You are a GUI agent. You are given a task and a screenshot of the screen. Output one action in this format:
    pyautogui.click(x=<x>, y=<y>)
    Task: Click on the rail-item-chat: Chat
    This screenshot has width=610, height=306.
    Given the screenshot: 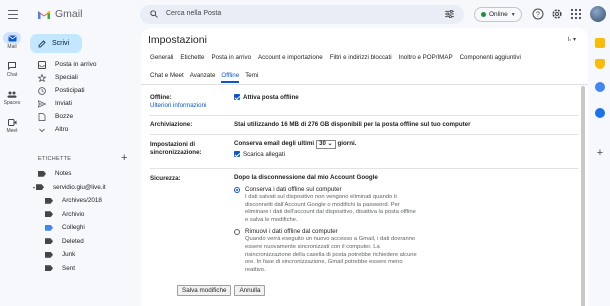 What is the action you would take?
    pyautogui.click(x=12, y=69)
    